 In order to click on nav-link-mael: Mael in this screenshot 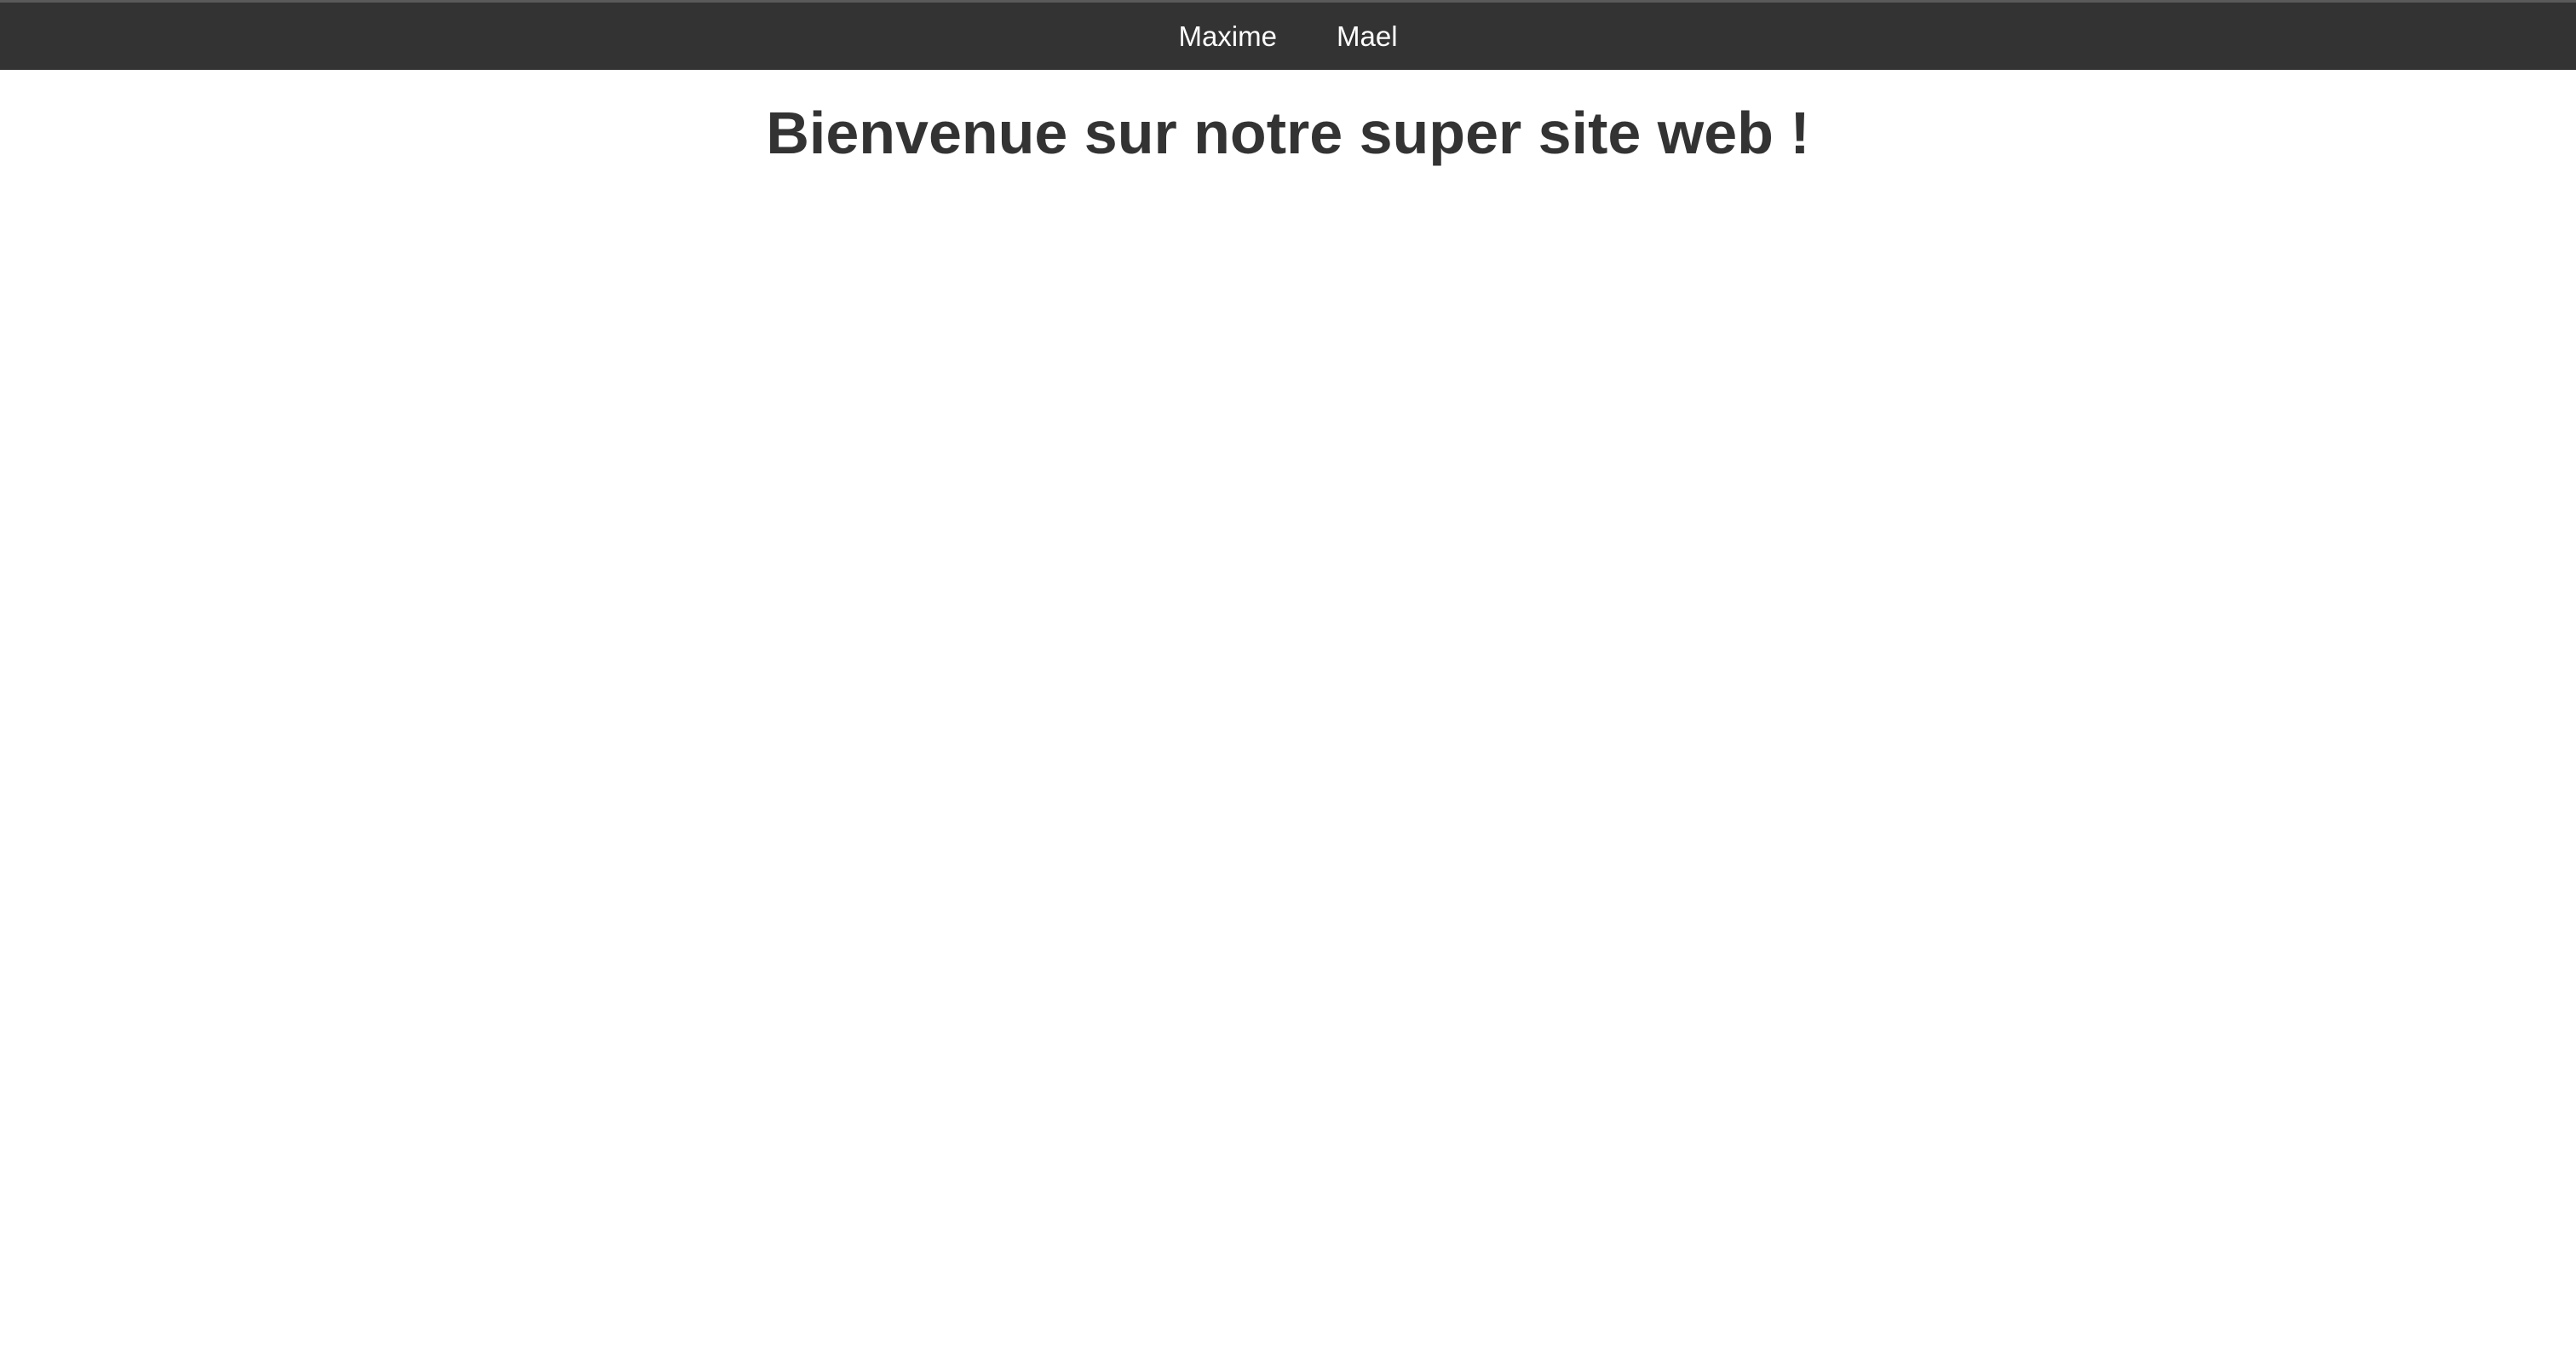, I will do `click(1368, 36)`.